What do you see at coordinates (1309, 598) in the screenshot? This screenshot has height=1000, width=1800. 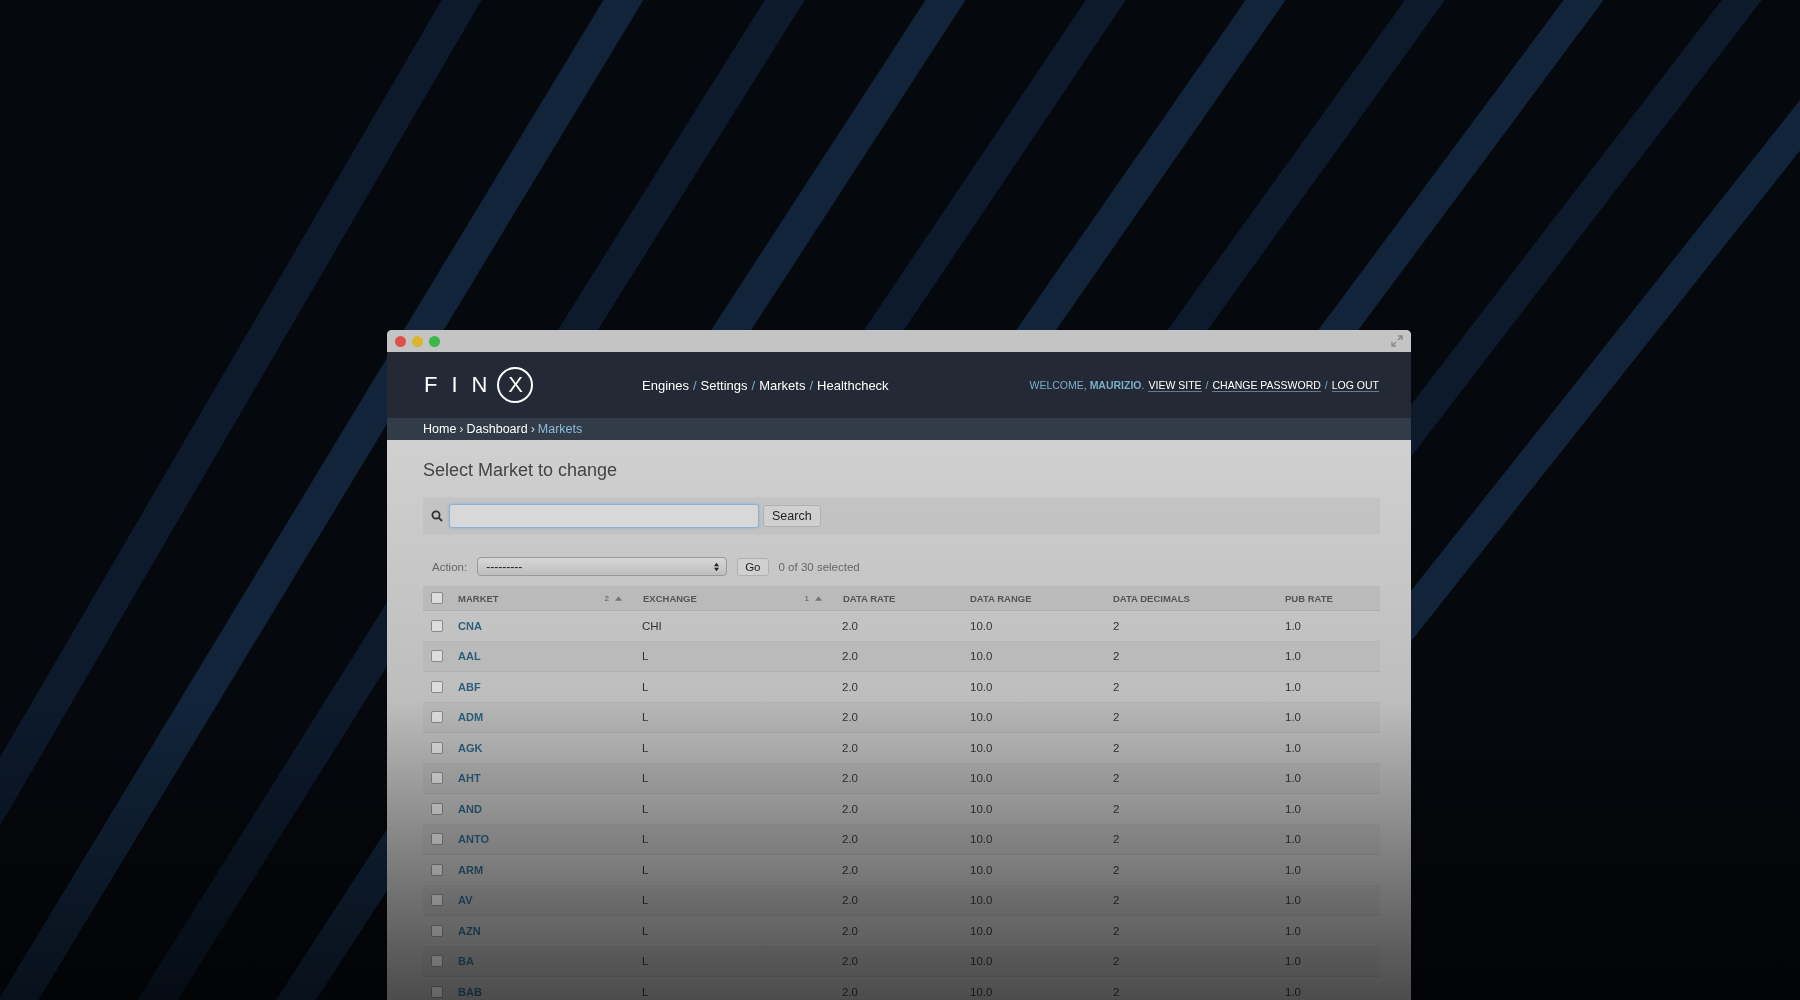 I see `column-header: PUB RATE` at bounding box center [1309, 598].